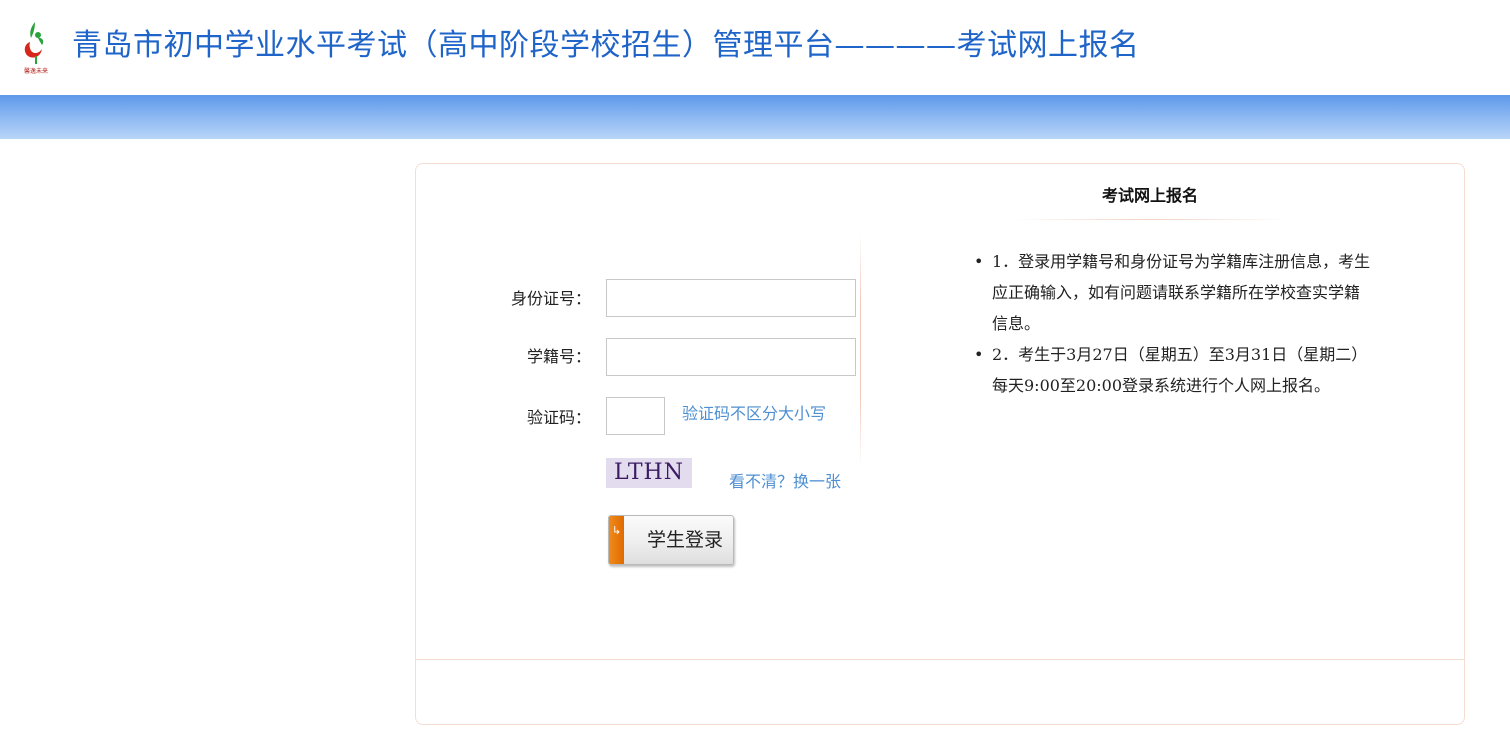 The width and height of the screenshot is (1510, 748). I want to click on student-login-button: ↳ 学生登录, so click(671, 540).